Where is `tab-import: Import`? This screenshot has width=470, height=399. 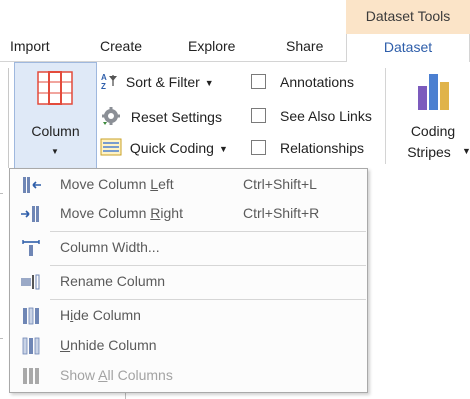
tab-import: Import is located at coordinates (30, 46).